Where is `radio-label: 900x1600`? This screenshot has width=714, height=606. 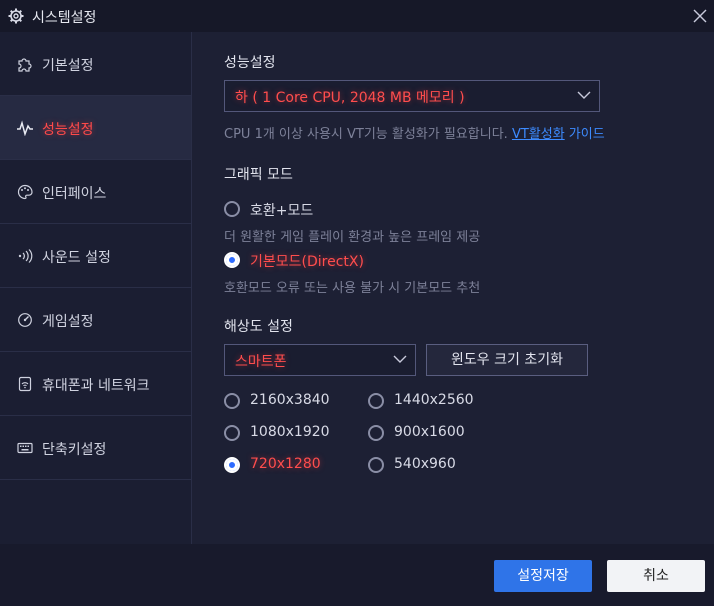 radio-label: 900x1600 is located at coordinates (429, 432).